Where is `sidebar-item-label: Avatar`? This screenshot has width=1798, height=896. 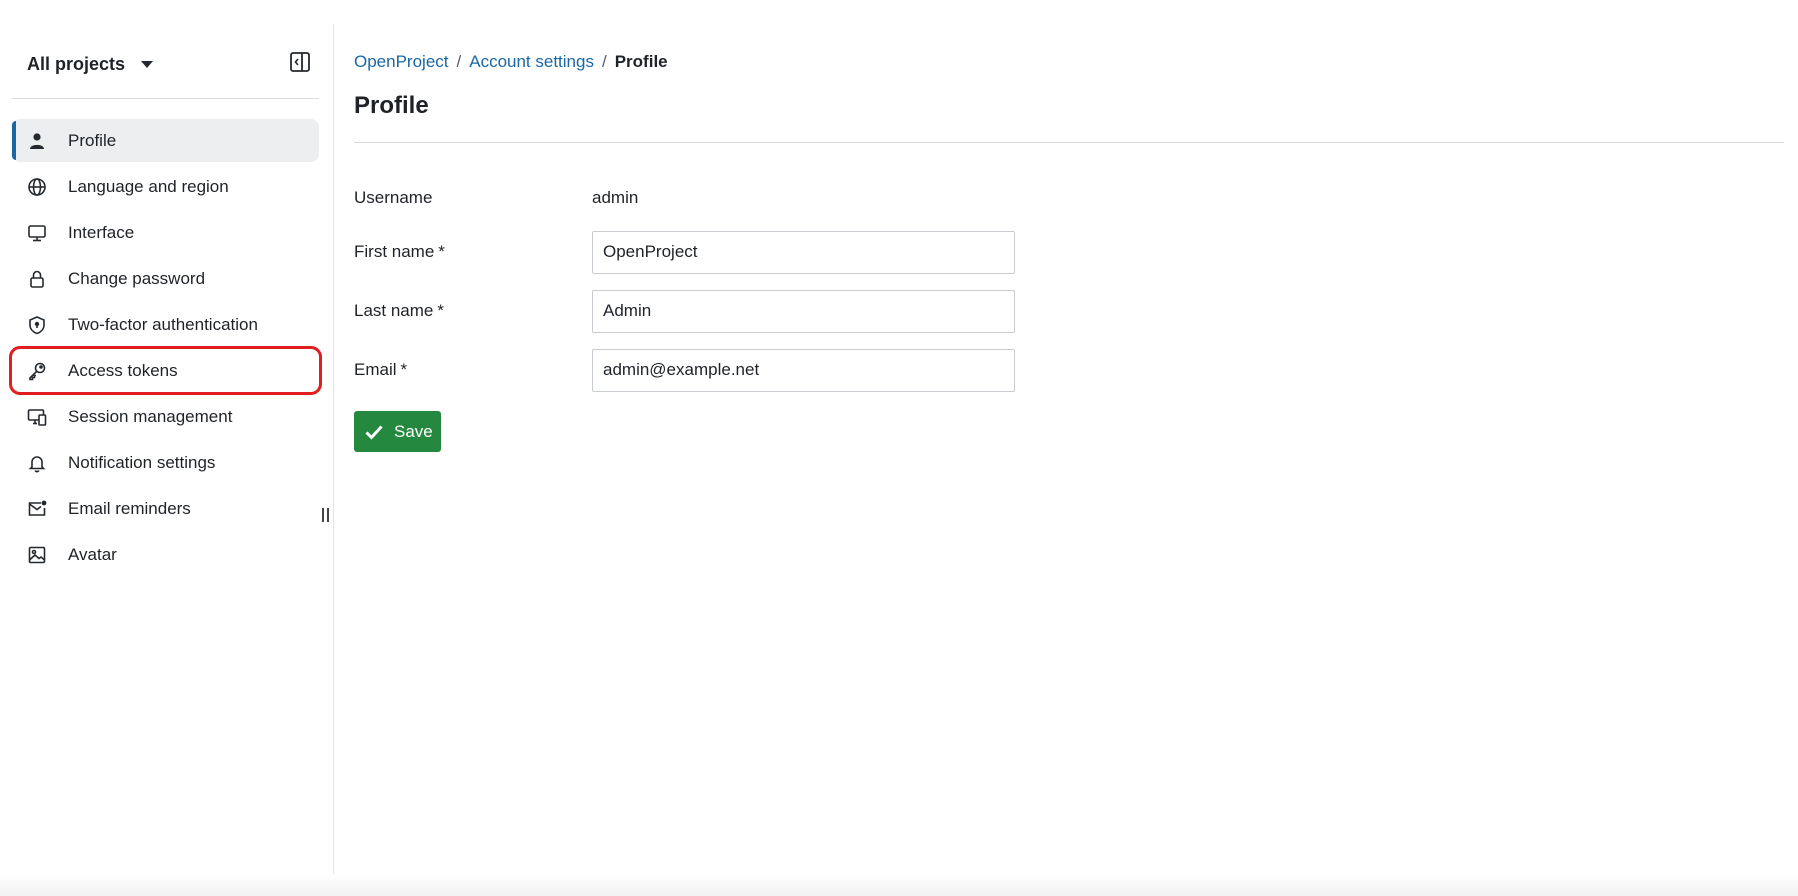 sidebar-item-label: Avatar is located at coordinates (92, 554).